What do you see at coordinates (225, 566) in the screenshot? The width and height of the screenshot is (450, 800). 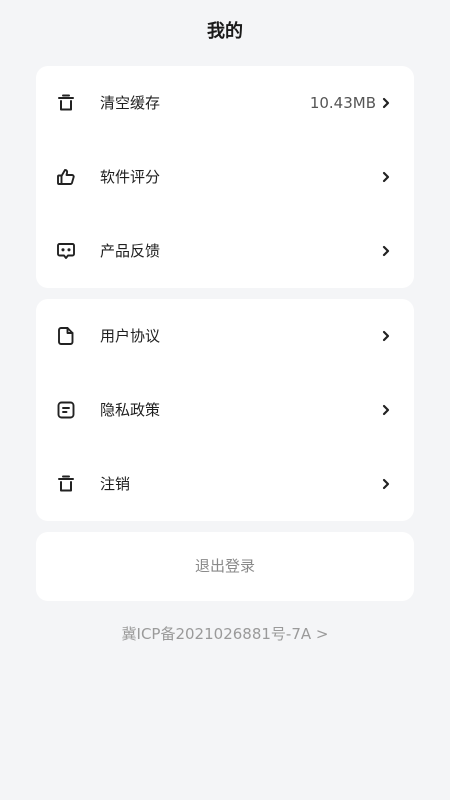 I see `logout-button: 退出登录` at bounding box center [225, 566].